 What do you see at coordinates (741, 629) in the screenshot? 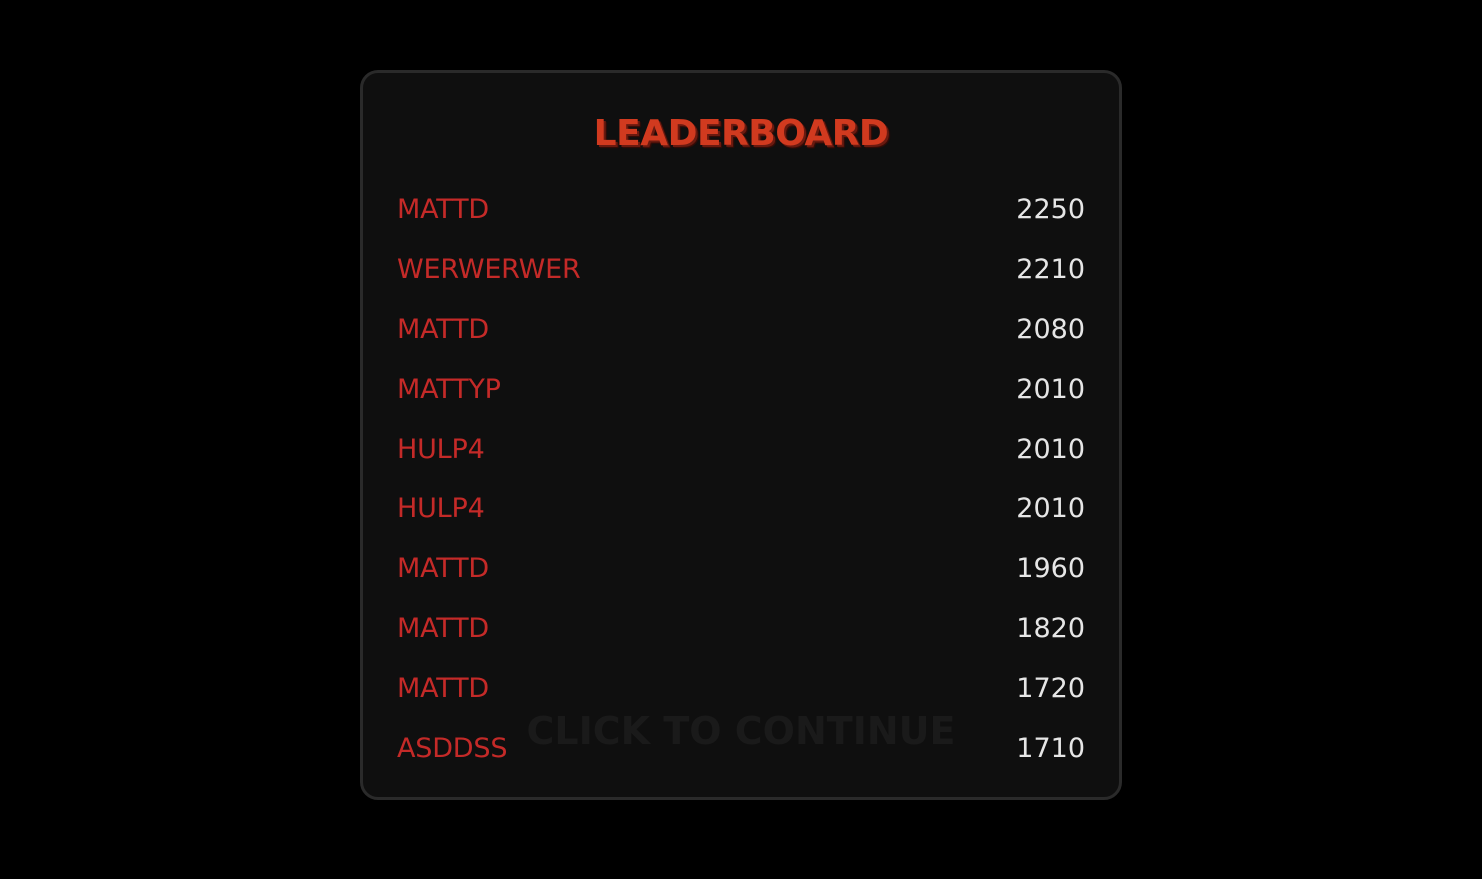
I see `leaderboard-row: MATTD 1820` at bounding box center [741, 629].